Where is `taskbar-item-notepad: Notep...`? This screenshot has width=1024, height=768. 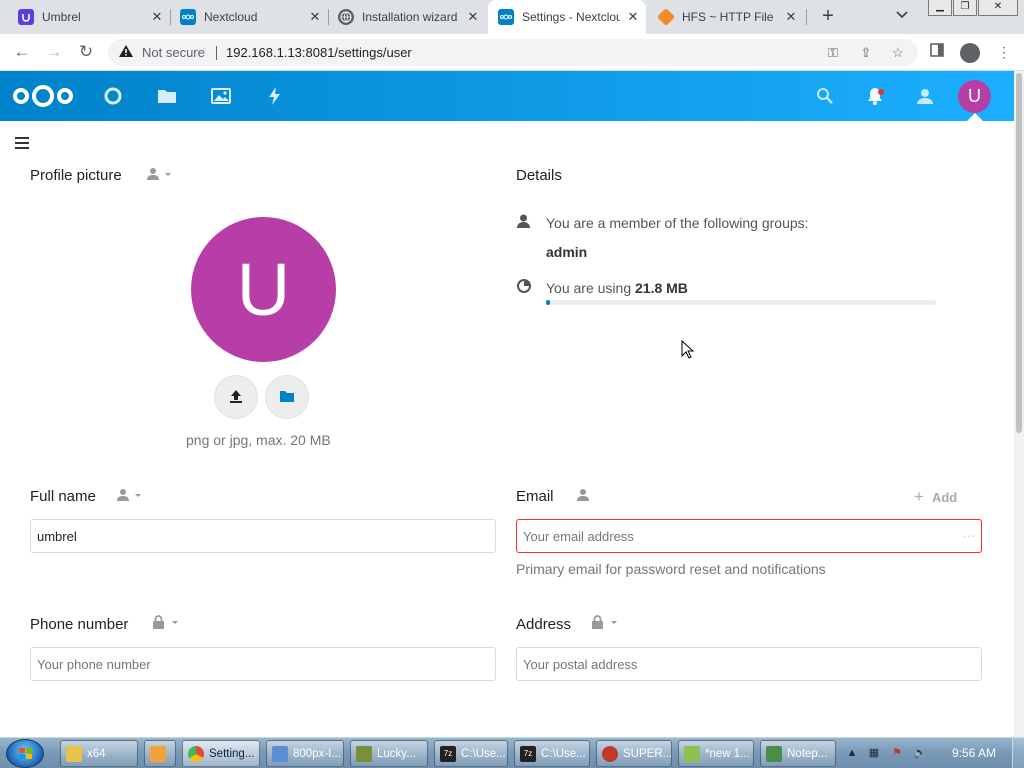 taskbar-item-notepad: Notep... is located at coordinates (798, 753).